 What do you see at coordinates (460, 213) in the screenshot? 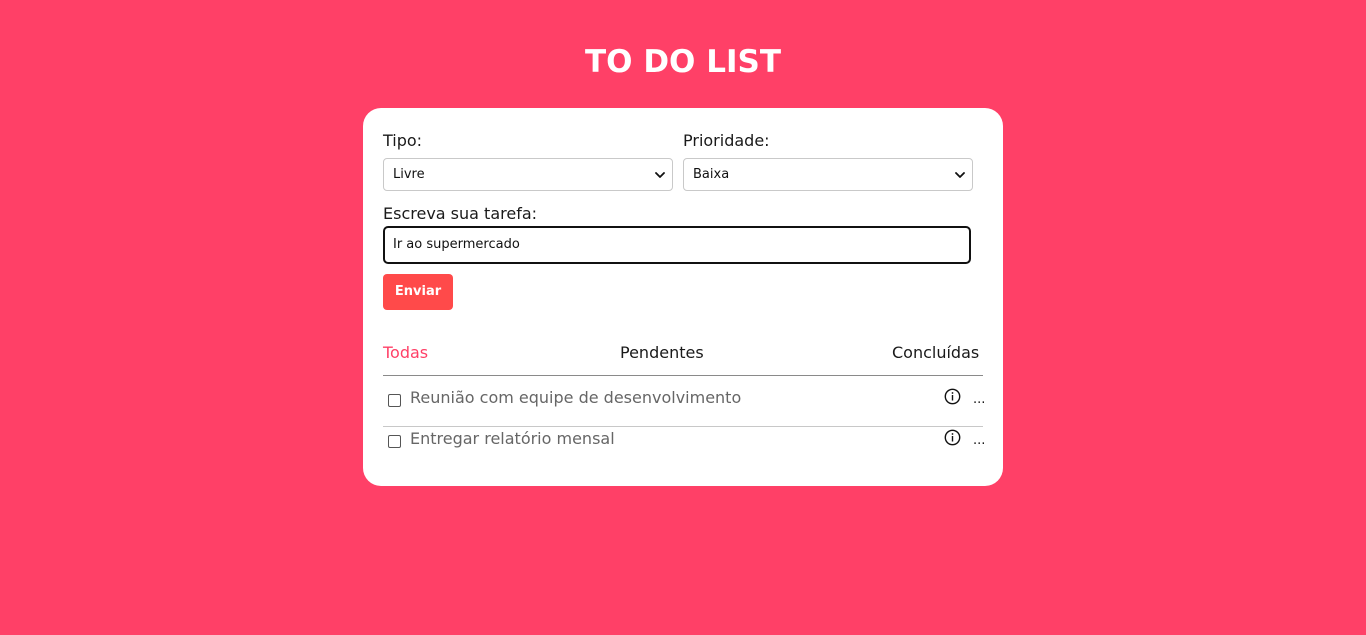
I see `task-label: Escreva sua tarefa:` at bounding box center [460, 213].